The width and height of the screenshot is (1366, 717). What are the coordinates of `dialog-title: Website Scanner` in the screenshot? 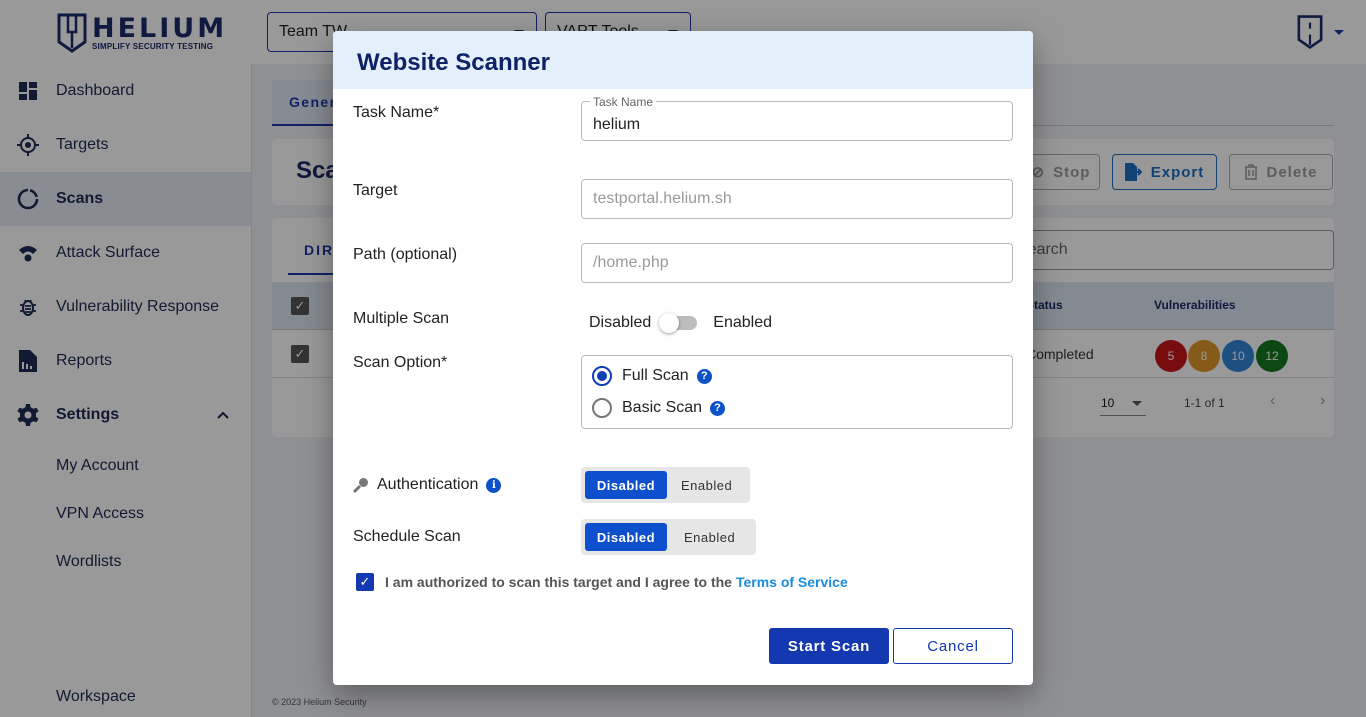 It's located at (453, 62).